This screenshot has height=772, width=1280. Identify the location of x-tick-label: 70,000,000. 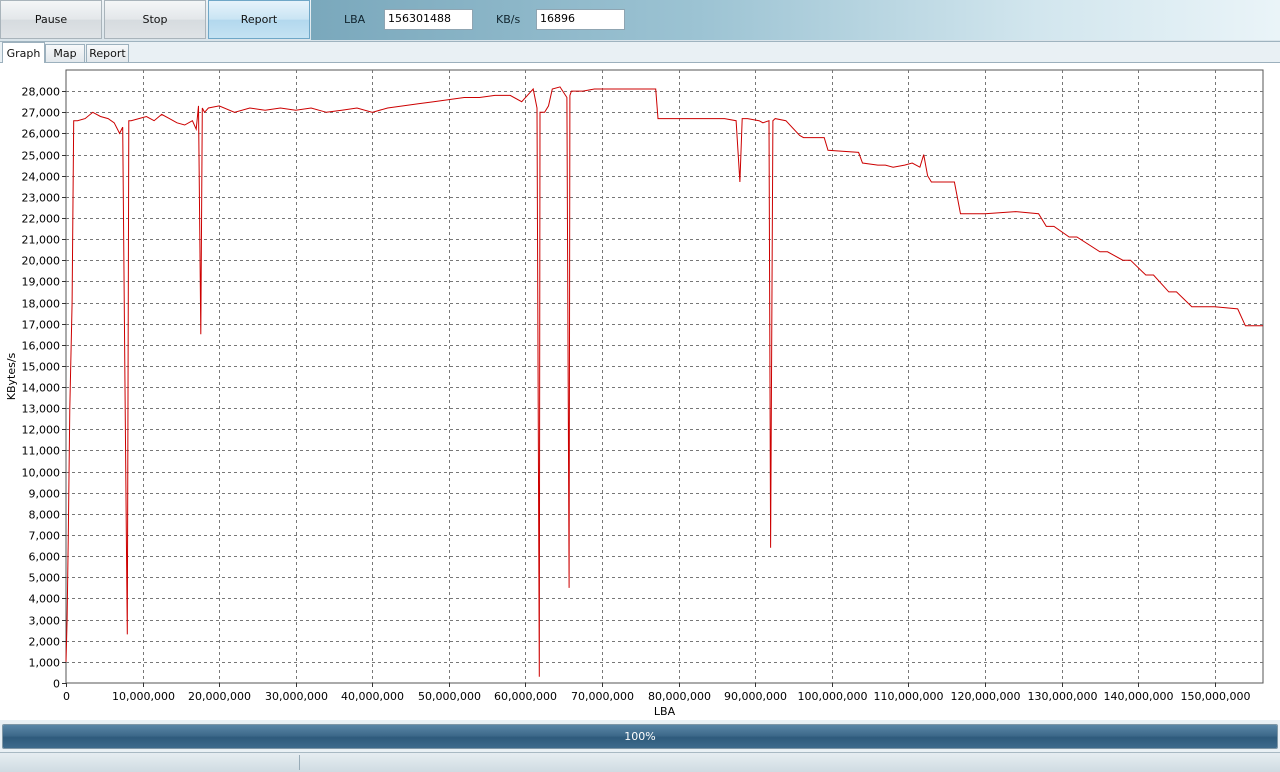
(602, 696).